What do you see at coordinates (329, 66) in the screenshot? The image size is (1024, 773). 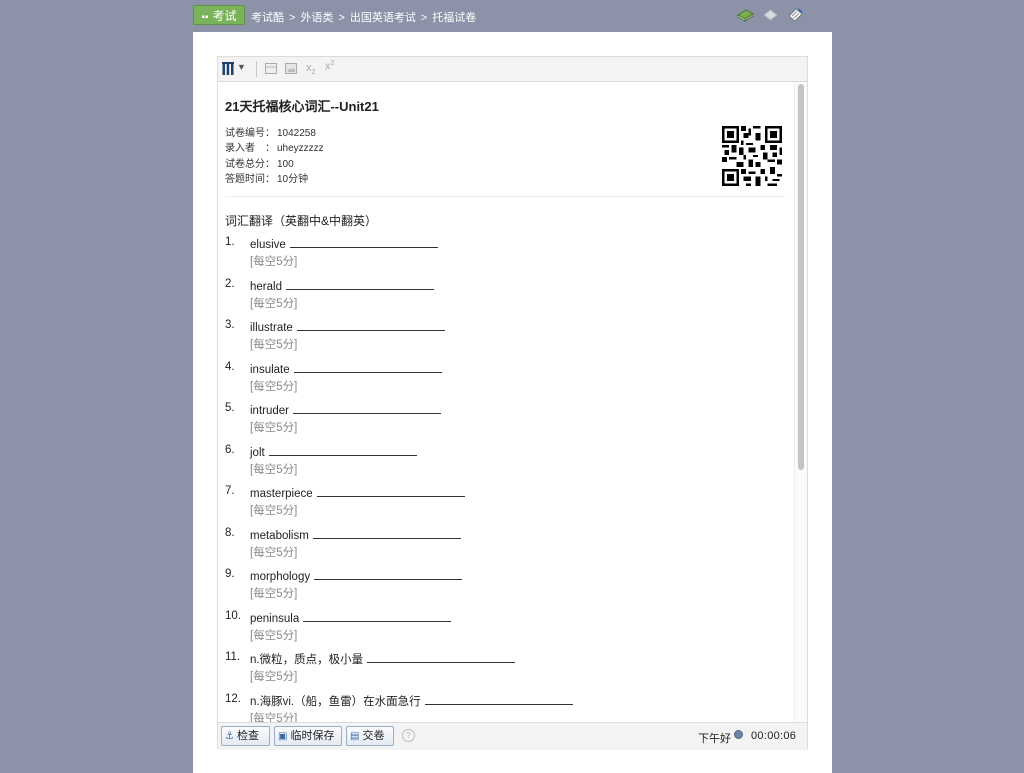 I see `superscript-icon: x2` at bounding box center [329, 66].